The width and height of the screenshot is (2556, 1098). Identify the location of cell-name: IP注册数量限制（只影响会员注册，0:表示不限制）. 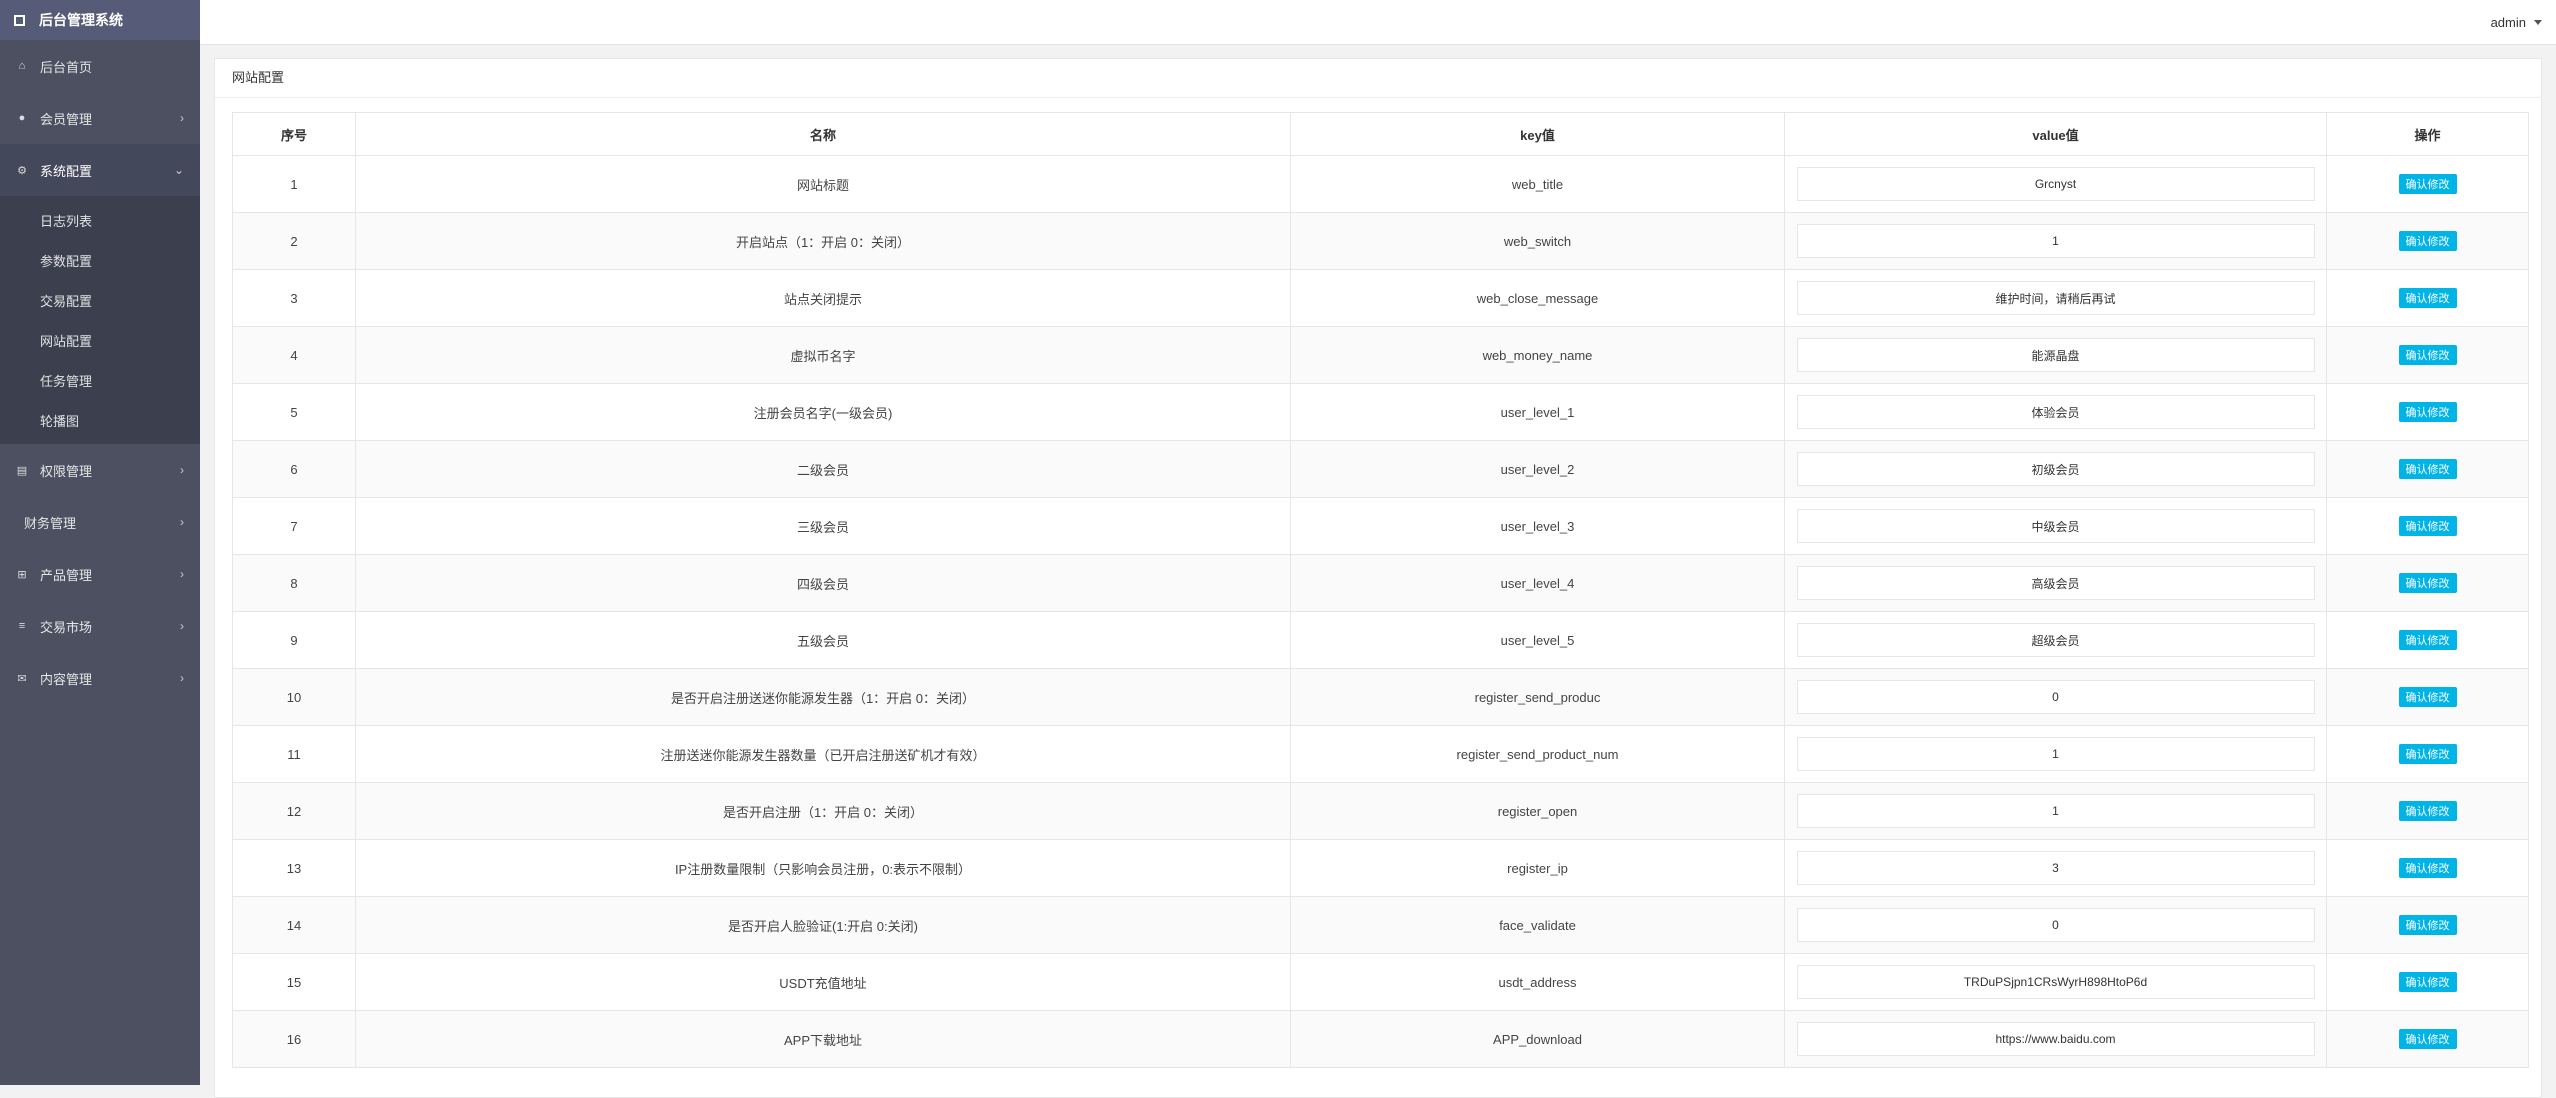
(823, 868).